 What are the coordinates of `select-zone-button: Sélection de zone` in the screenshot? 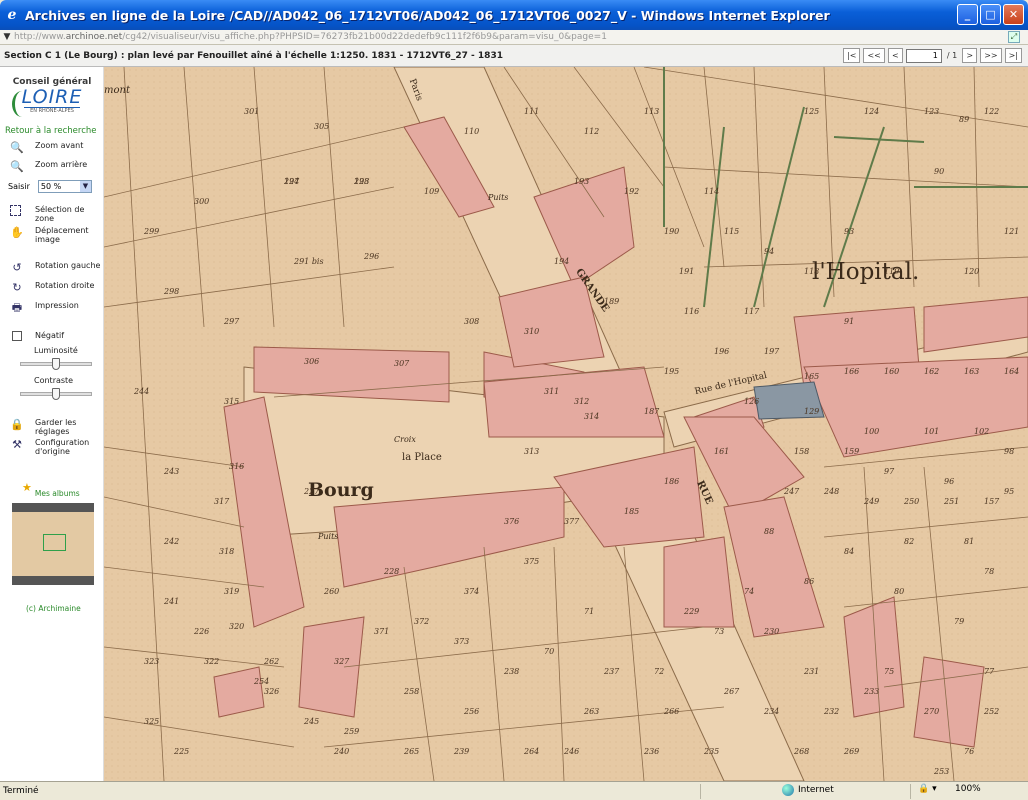 It's located at (55, 214).